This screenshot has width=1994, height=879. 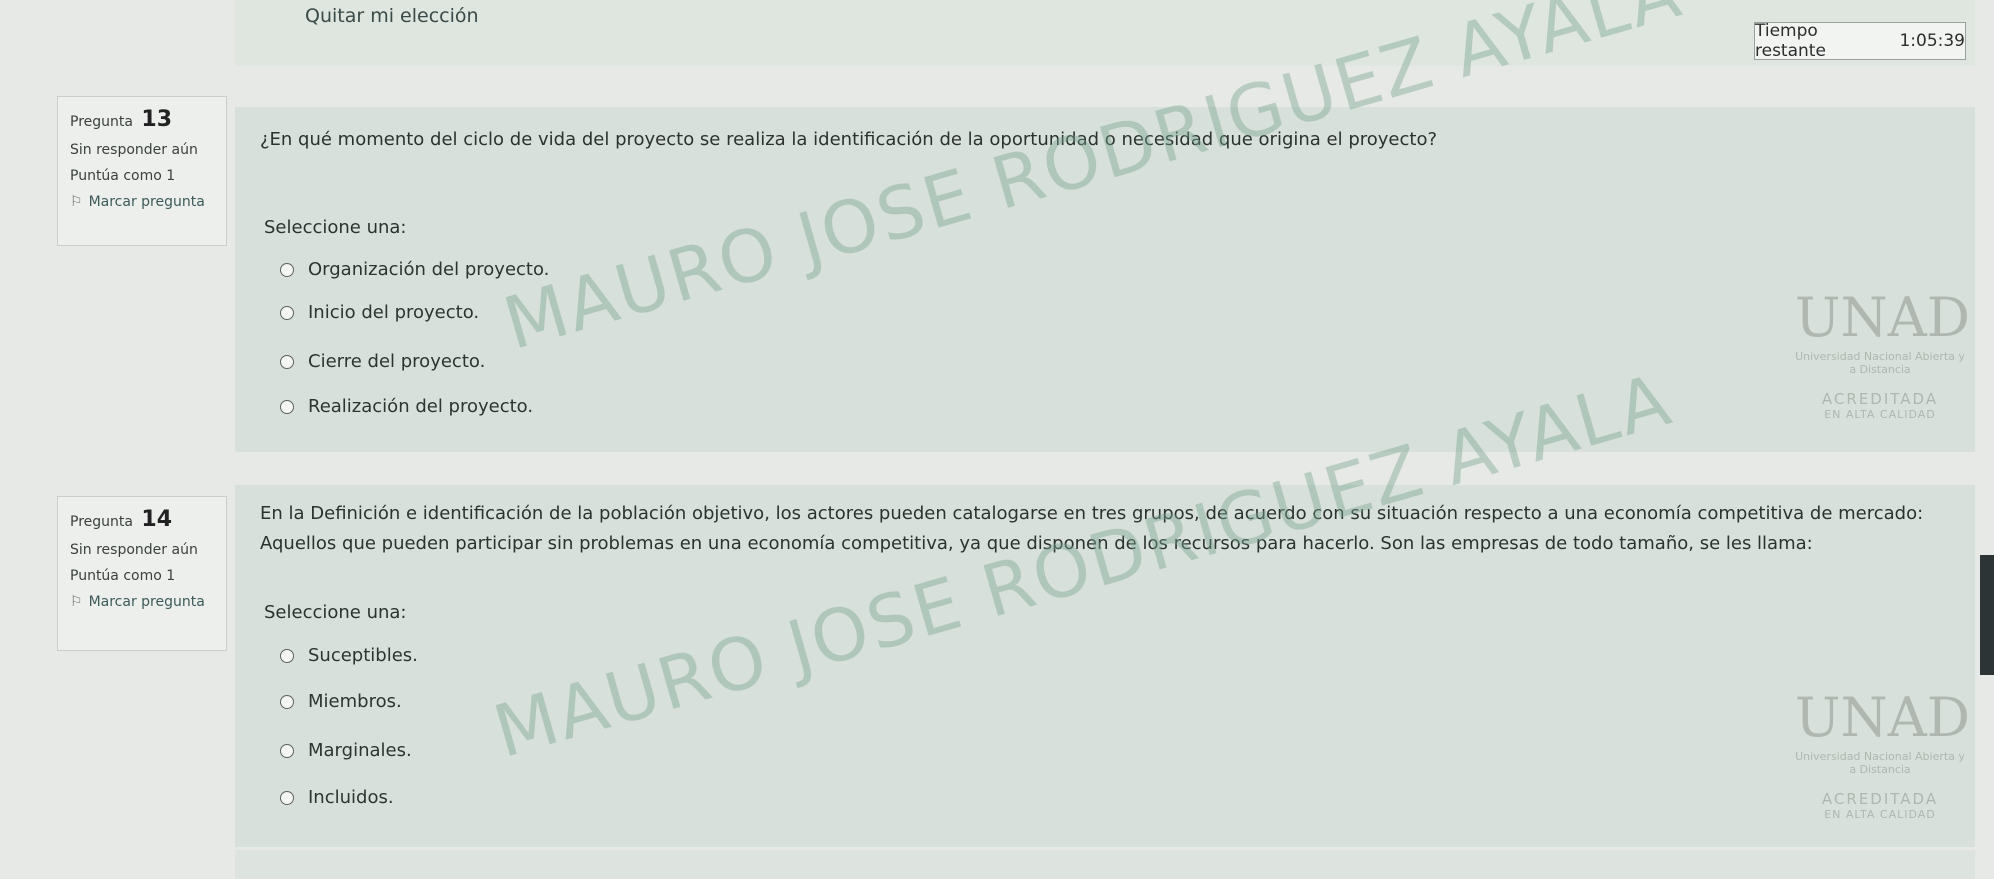 I want to click on answer-option: Marginales., so click(x=346, y=750).